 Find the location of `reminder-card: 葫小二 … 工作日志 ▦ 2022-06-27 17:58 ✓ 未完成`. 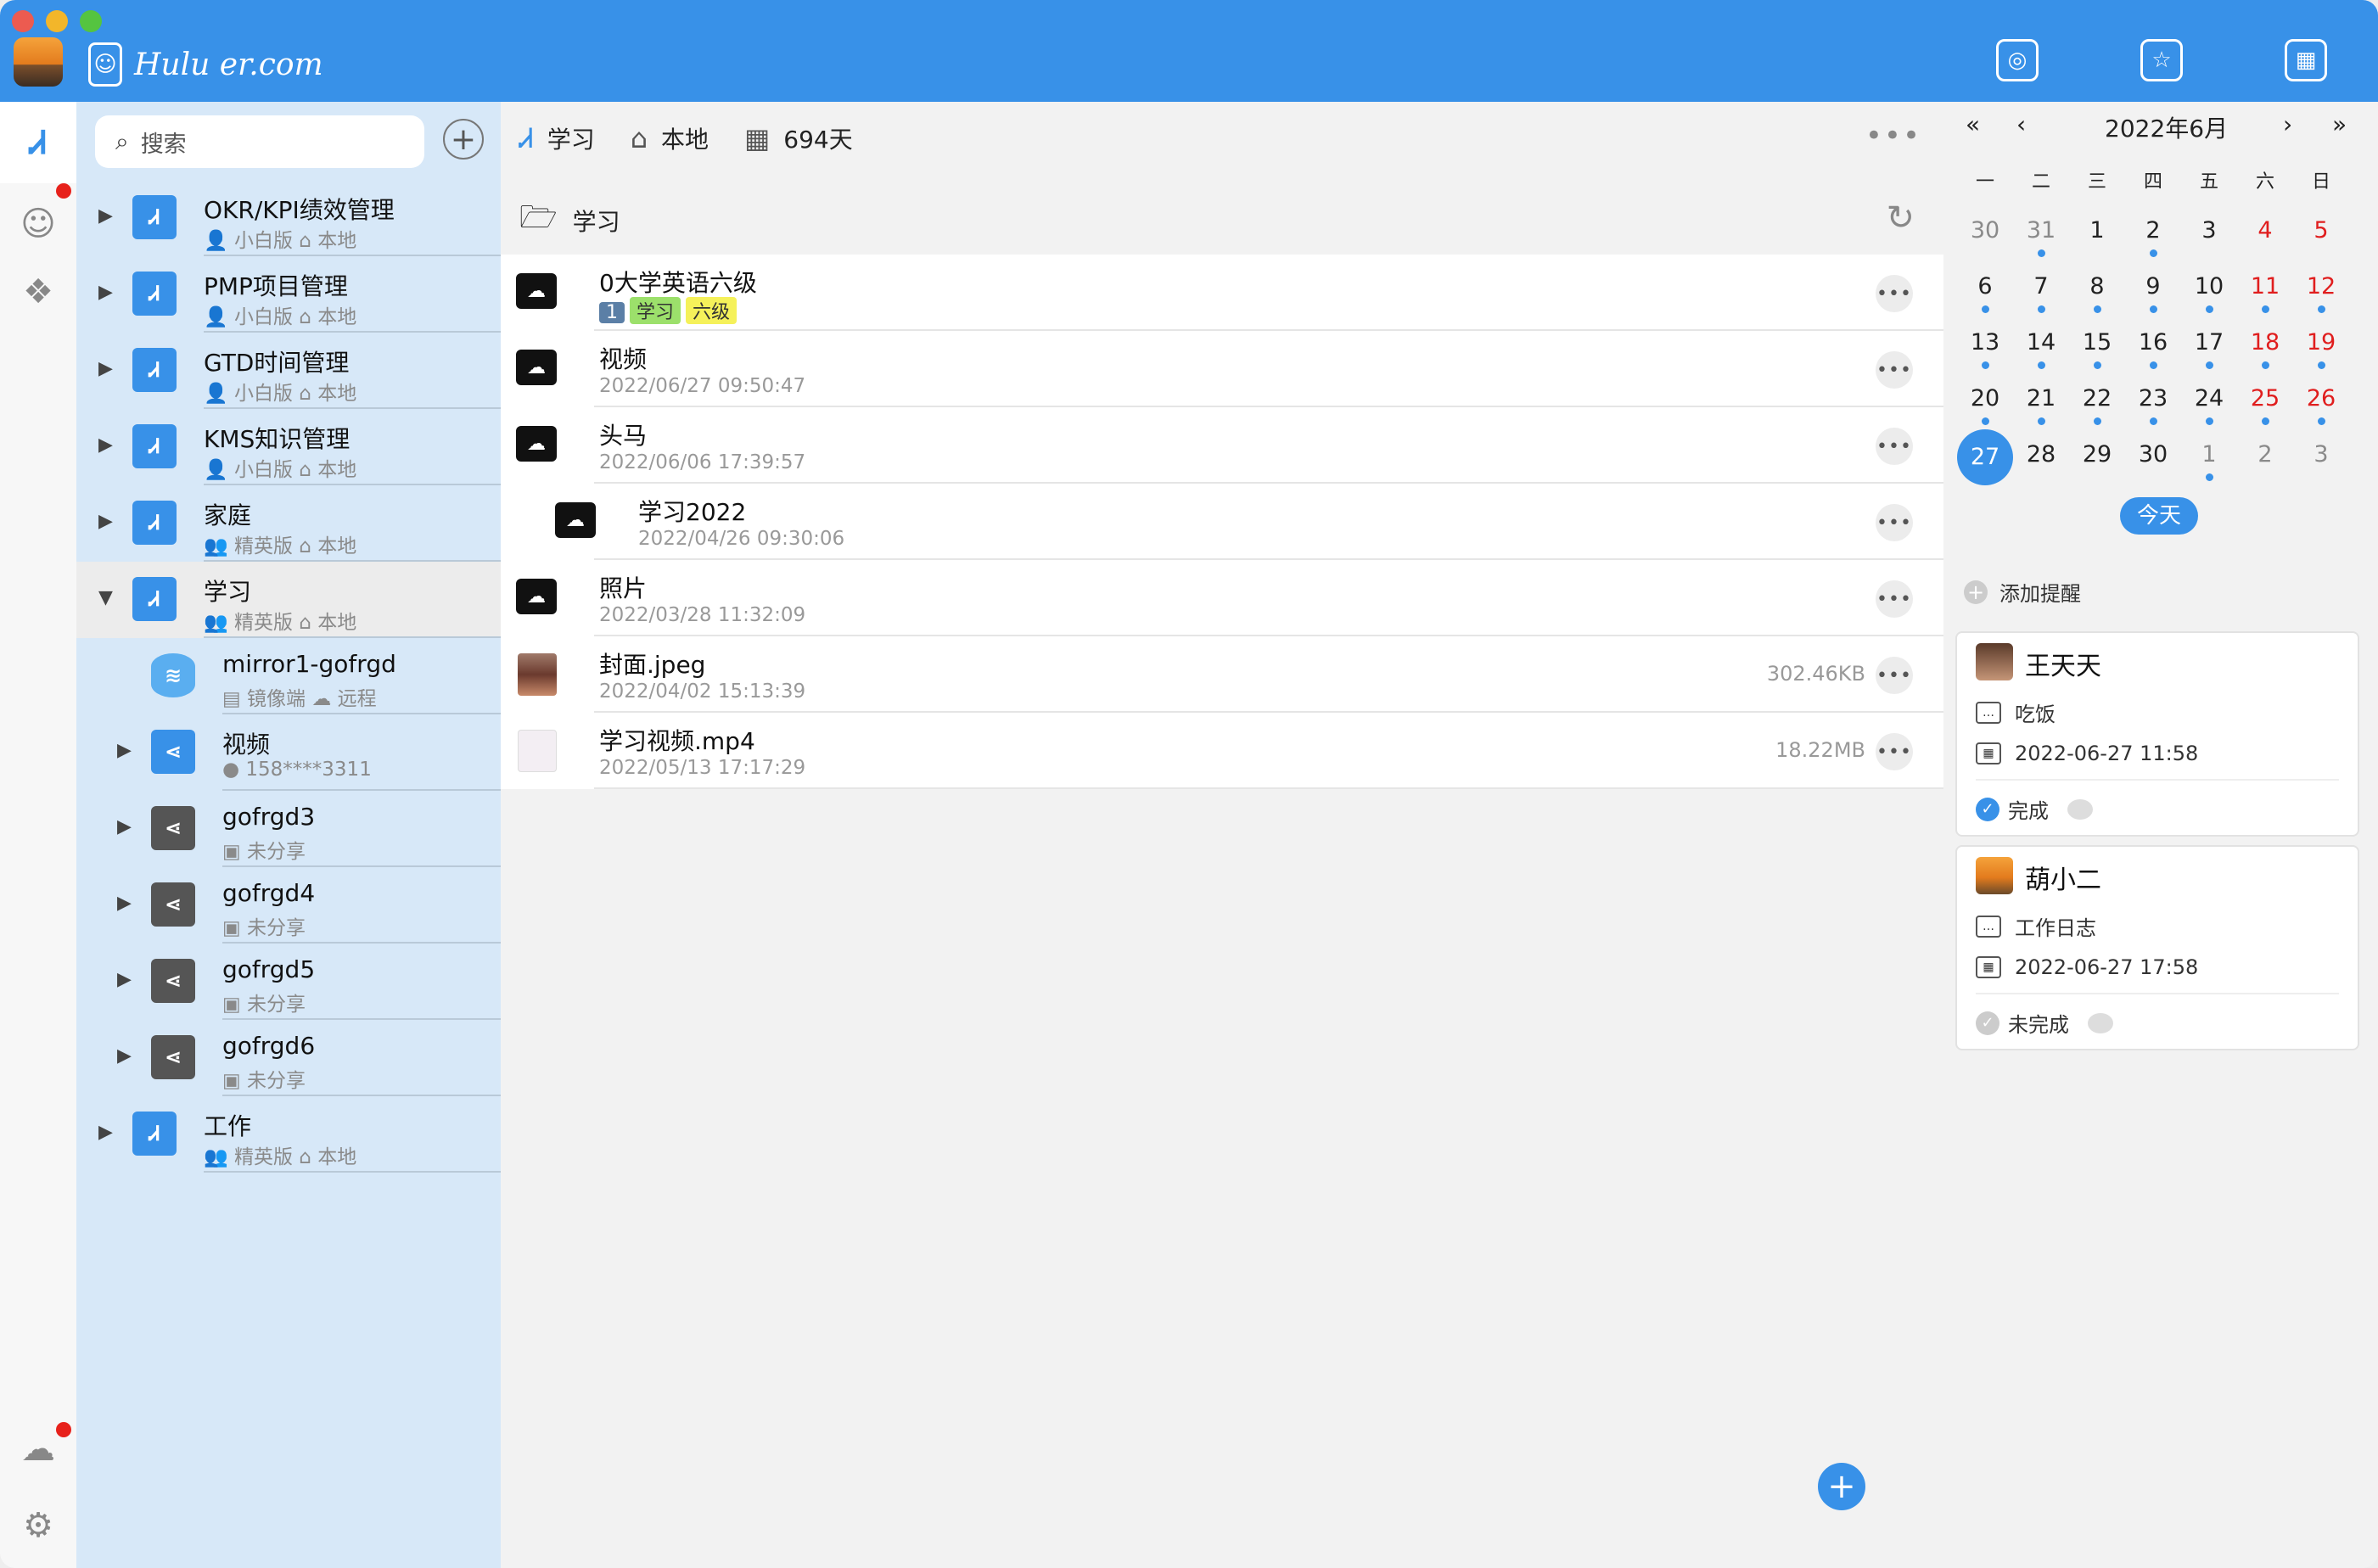

reminder-card: 葫小二 … 工作日志 ▦ 2022-06-27 17:58 ✓ 未完成 is located at coordinates (2157, 948).